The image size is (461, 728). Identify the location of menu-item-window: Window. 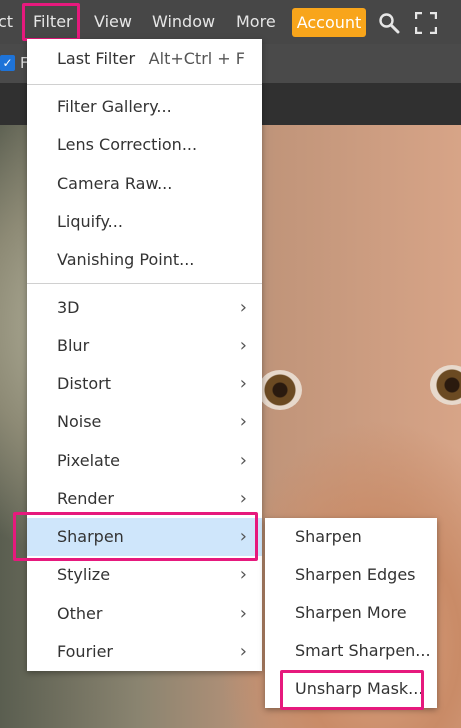
(183, 22).